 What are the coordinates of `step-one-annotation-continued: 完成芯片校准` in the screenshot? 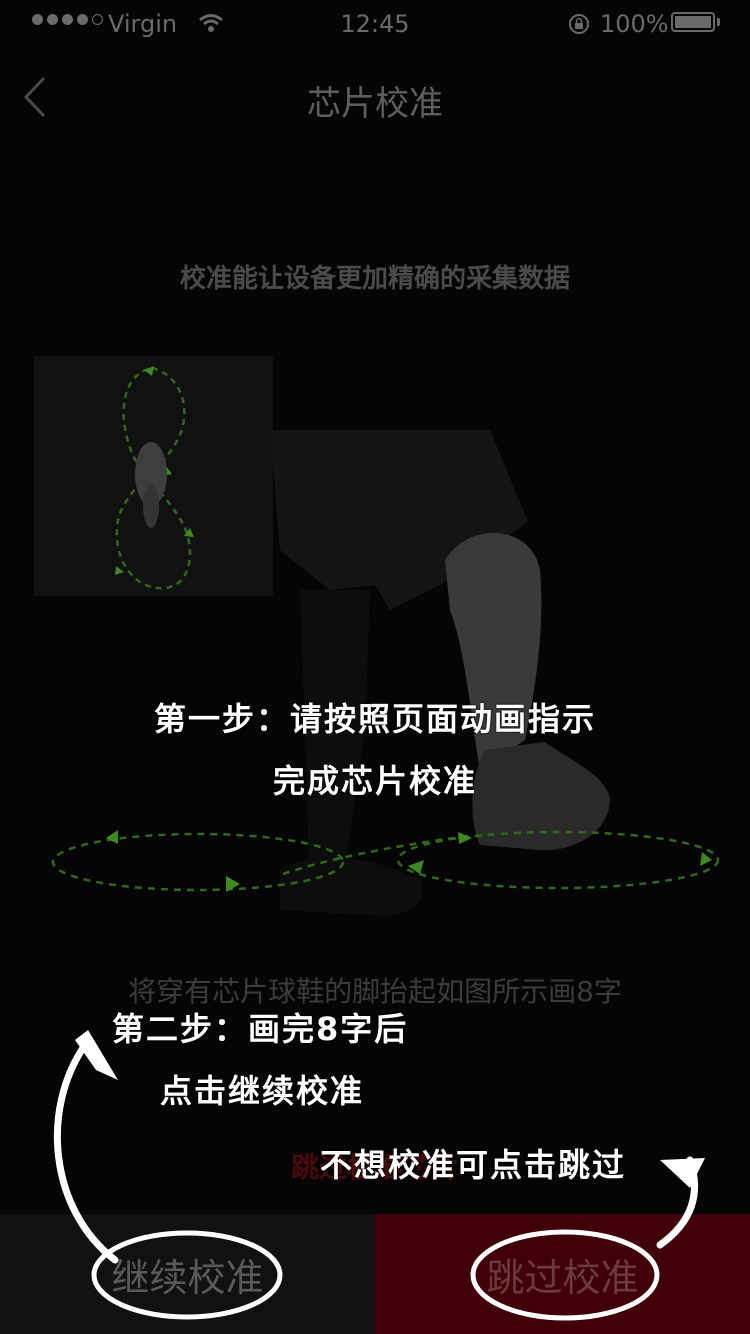 It's located at (374, 781).